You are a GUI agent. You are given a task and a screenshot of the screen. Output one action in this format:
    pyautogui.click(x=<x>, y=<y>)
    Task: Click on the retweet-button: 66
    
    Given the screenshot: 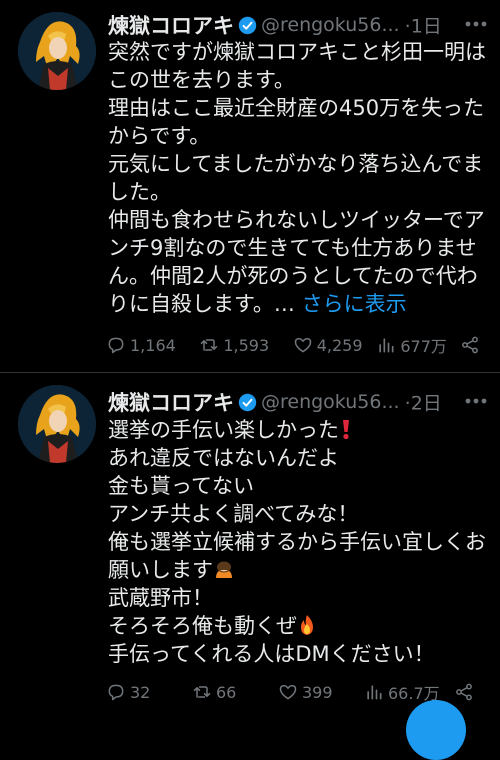 What is the action you would take?
    pyautogui.click(x=235, y=692)
    